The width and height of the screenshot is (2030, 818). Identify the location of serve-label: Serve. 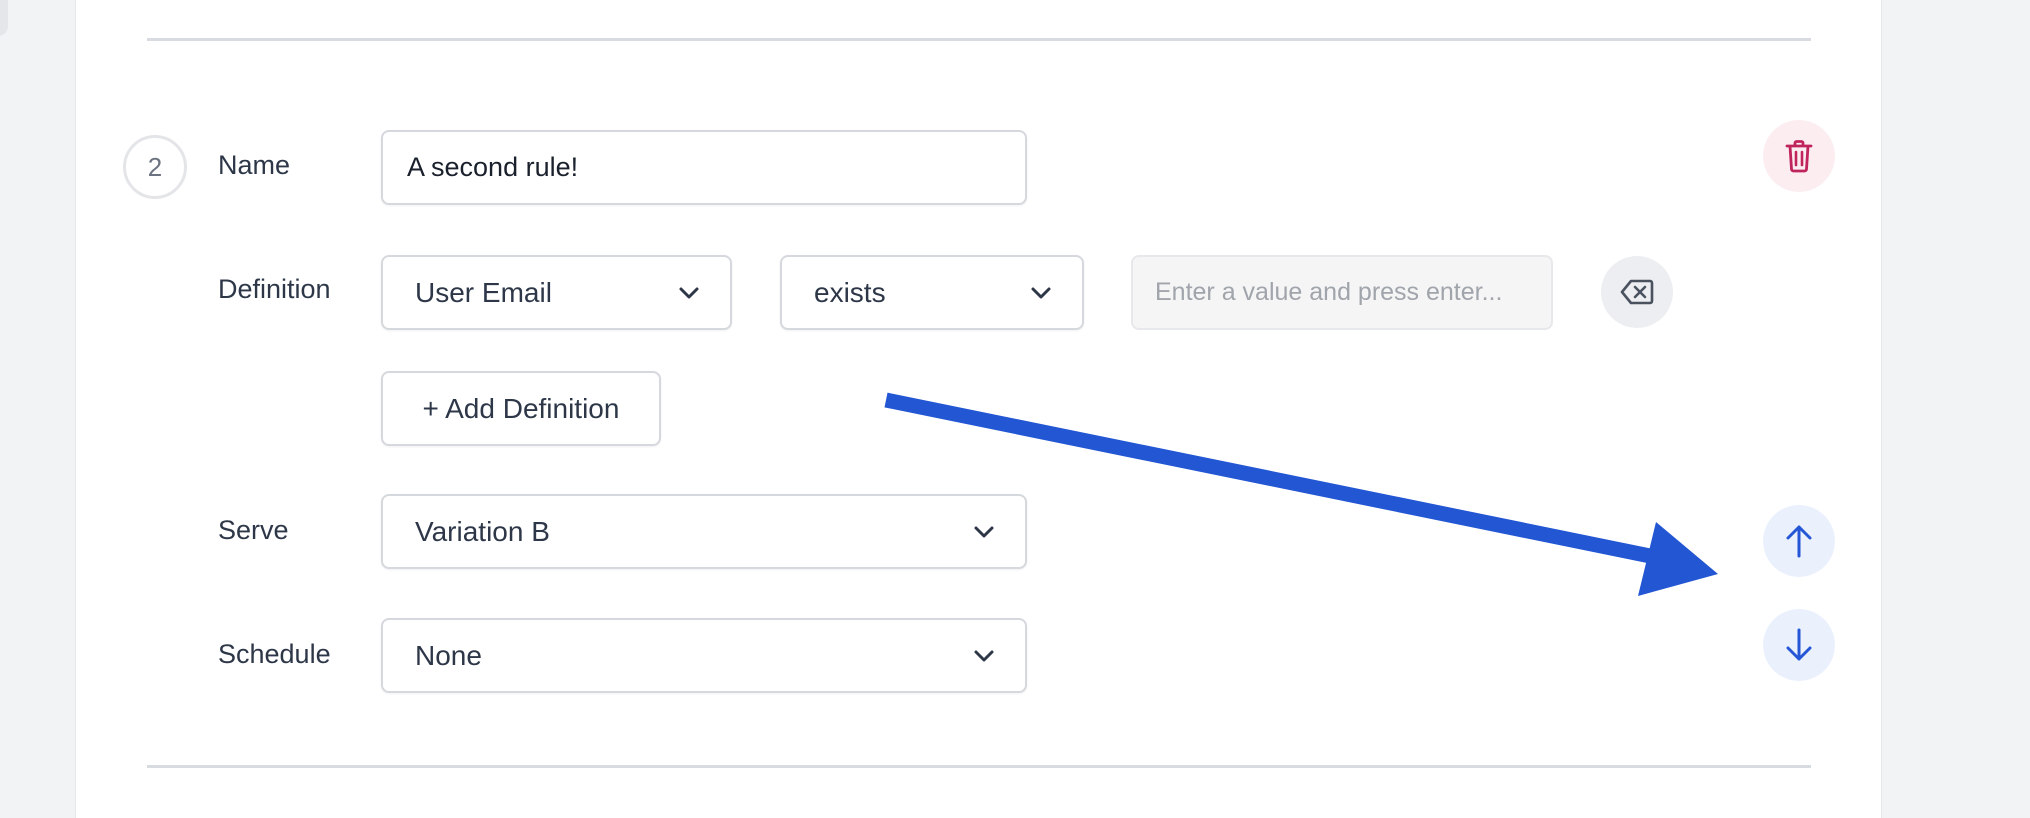
(253, 530).